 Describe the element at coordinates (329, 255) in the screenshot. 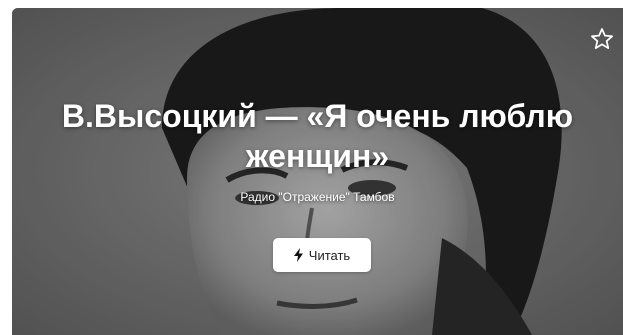

I see `read-button-label: Читать` at that location.